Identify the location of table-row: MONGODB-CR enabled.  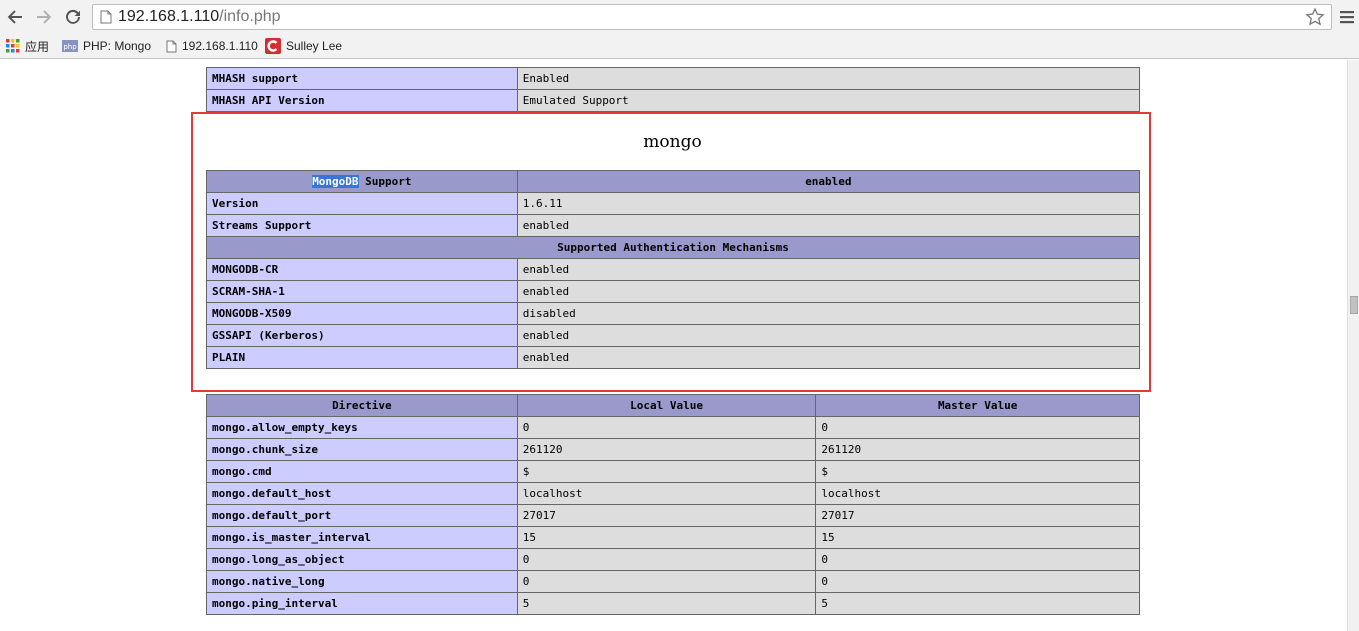
(673, 269).